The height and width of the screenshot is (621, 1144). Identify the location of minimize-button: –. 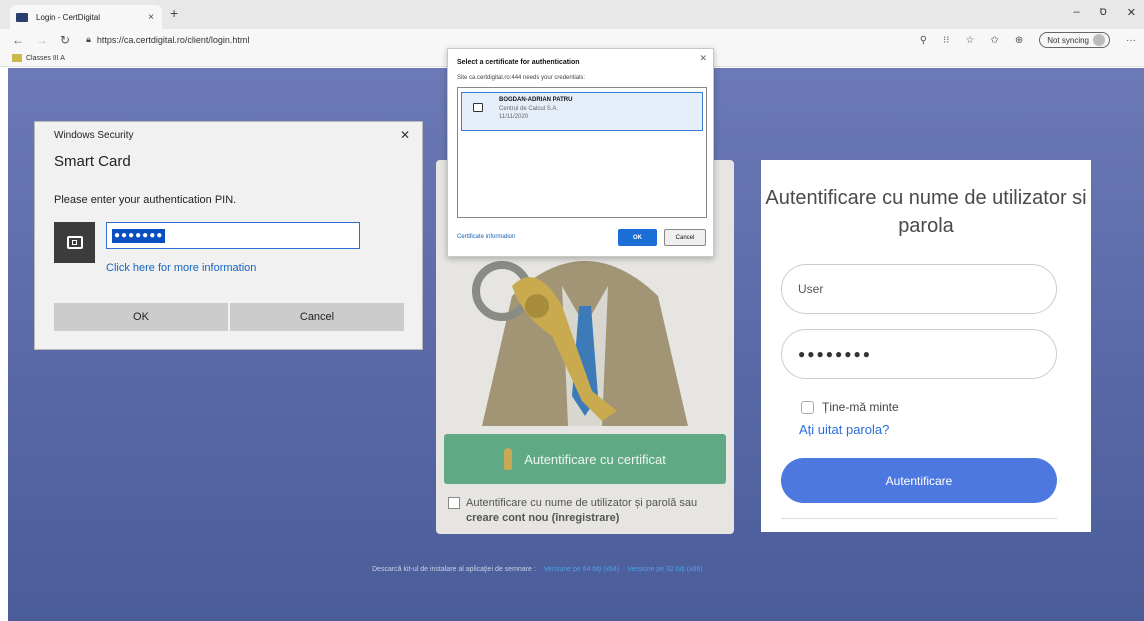
(1076, 12).